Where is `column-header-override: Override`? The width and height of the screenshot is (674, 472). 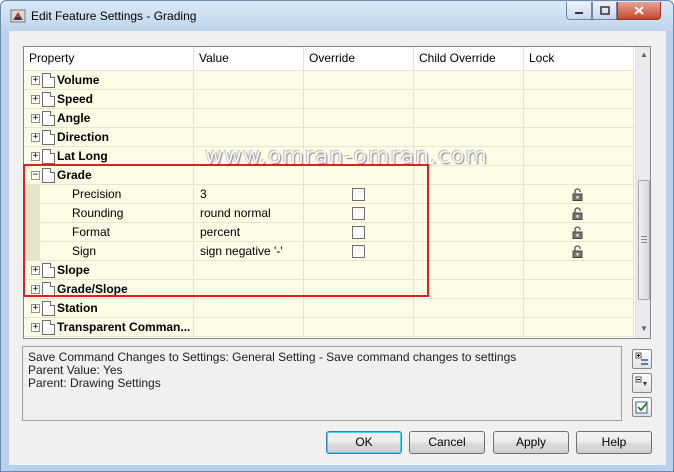
column-header-override: Override is located at coordinates (359, 59).